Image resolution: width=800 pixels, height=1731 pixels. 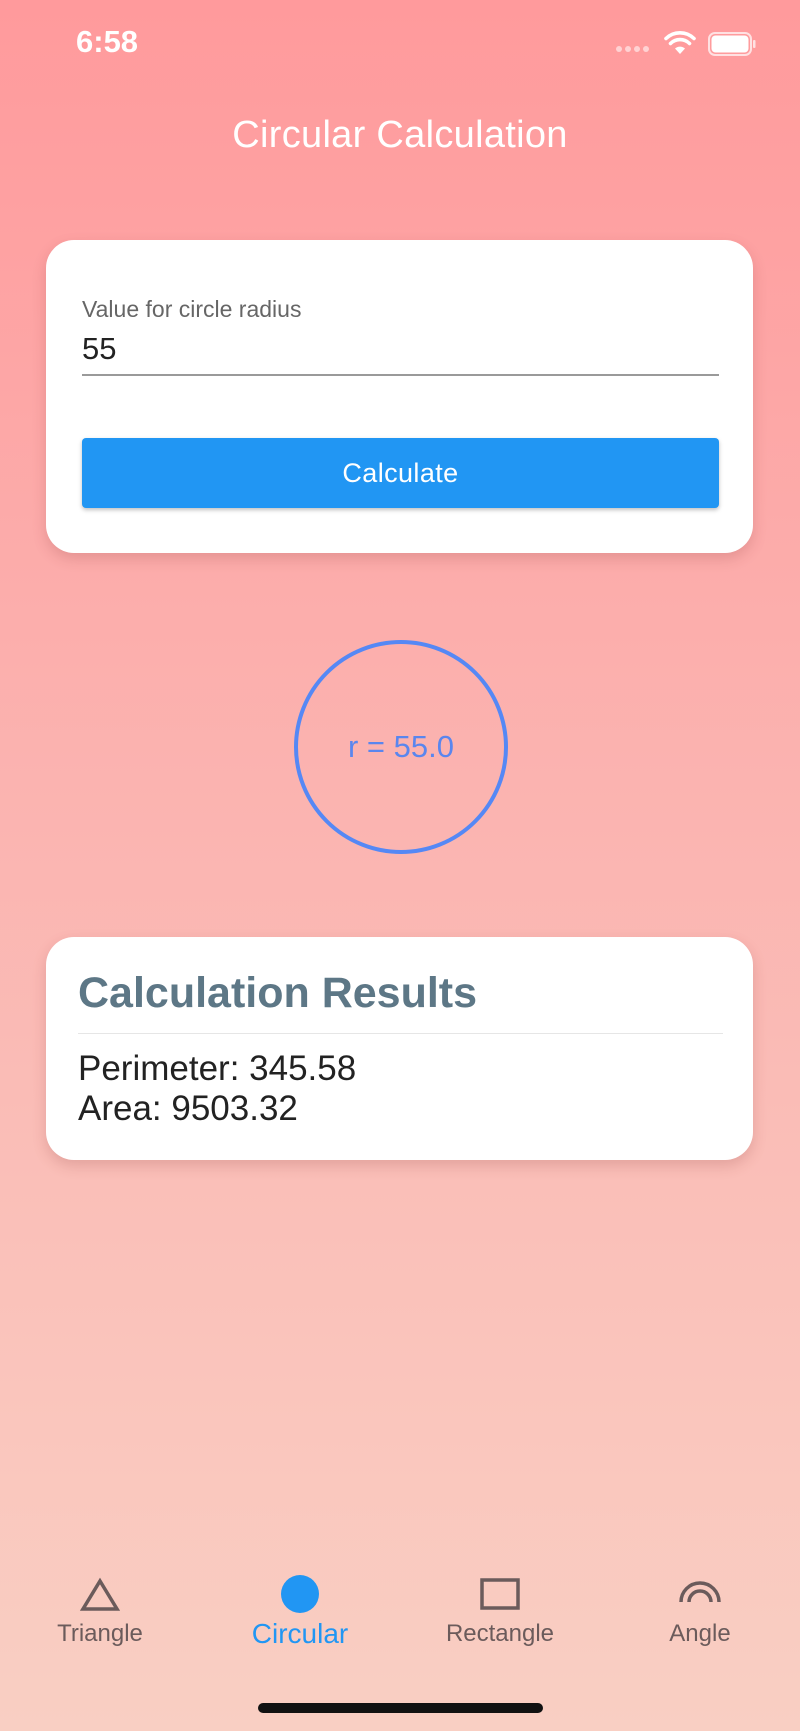 I want to click on radius-display-label: r = 55.0, so click(x=401, y=746).